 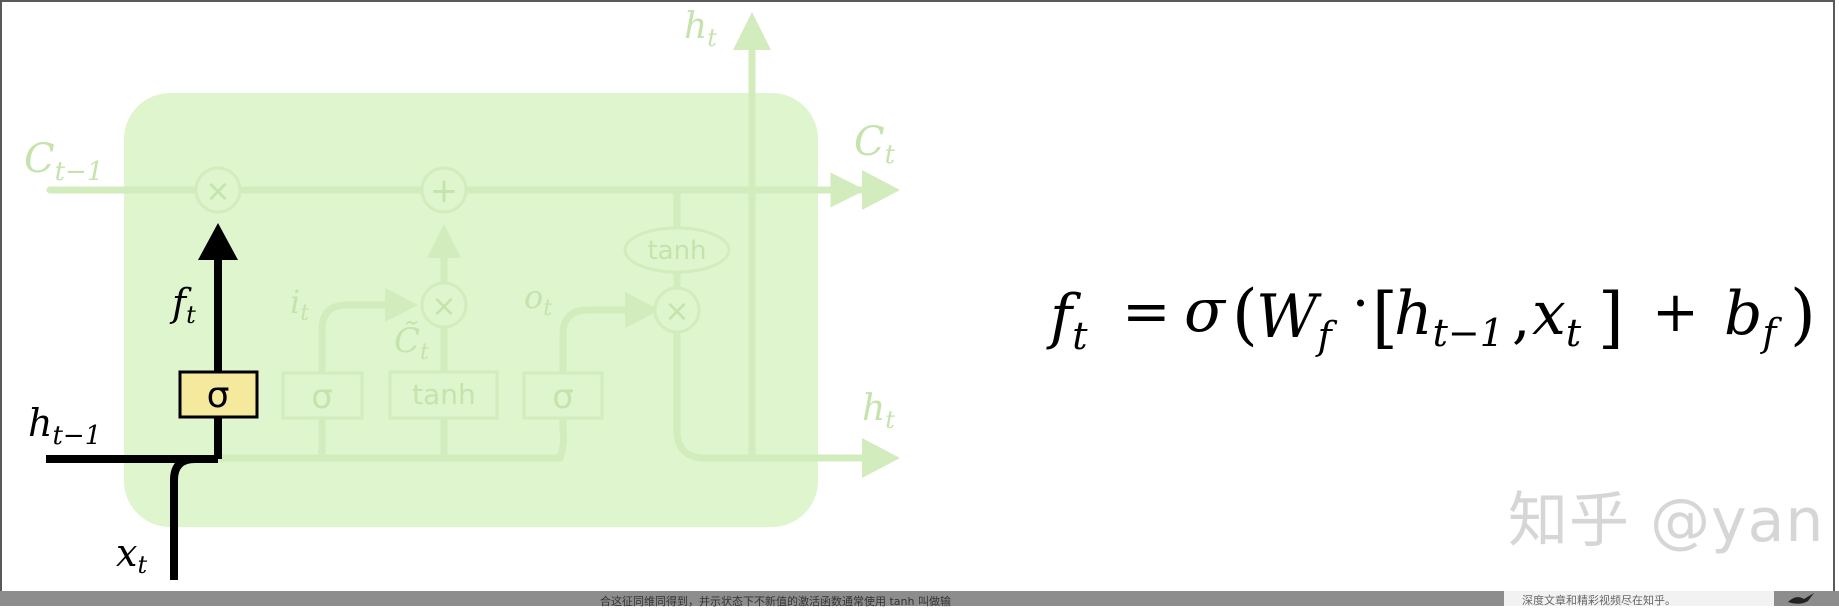 I want to click on svg-text: ft, so click(x=1067, y=320).